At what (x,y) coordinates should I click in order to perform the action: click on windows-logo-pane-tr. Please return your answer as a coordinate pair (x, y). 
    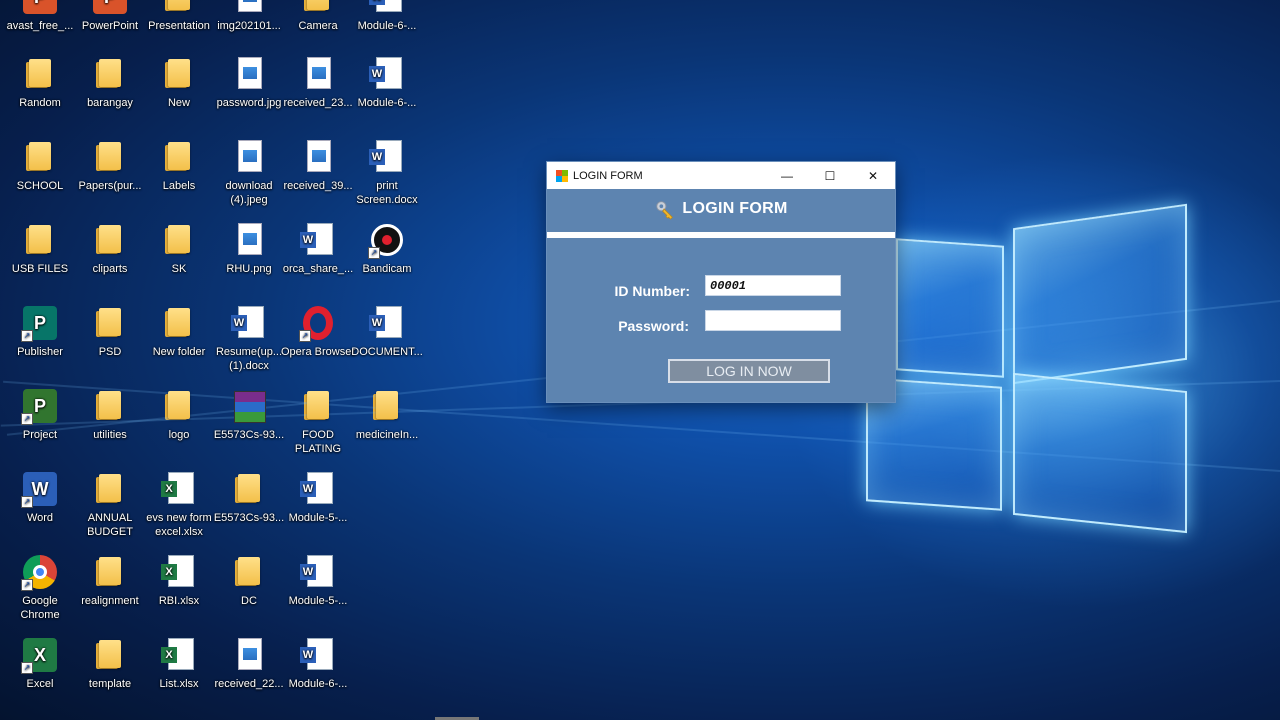
    Looking at the image, I should click on (1100, 294).